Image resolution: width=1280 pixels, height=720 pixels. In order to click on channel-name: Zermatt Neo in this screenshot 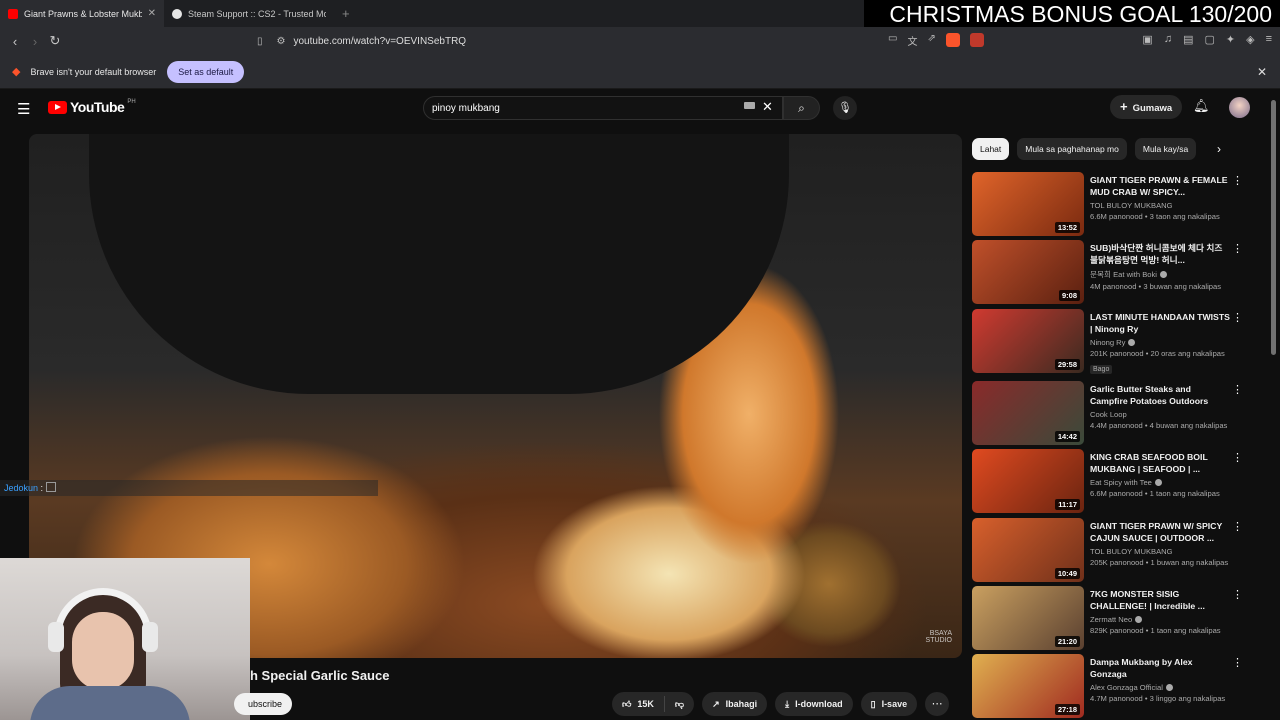, I will do `click(1160, 619)`.